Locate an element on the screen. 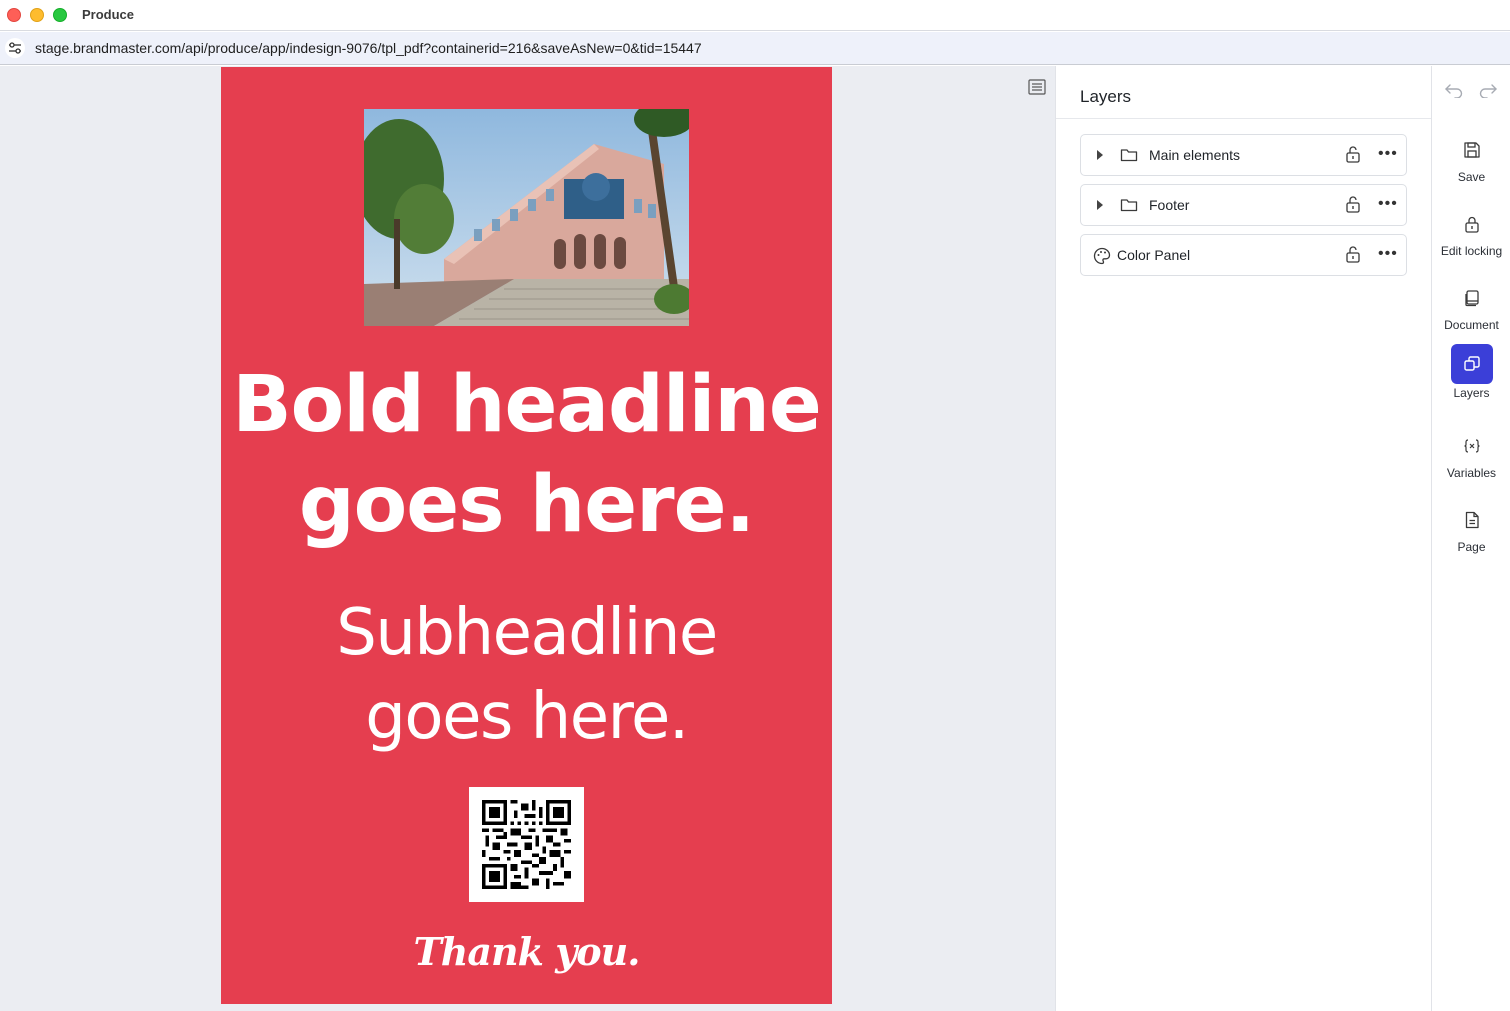 The image size is (1510, 1011). page-button: Page is located at coordinates (1471, 530).